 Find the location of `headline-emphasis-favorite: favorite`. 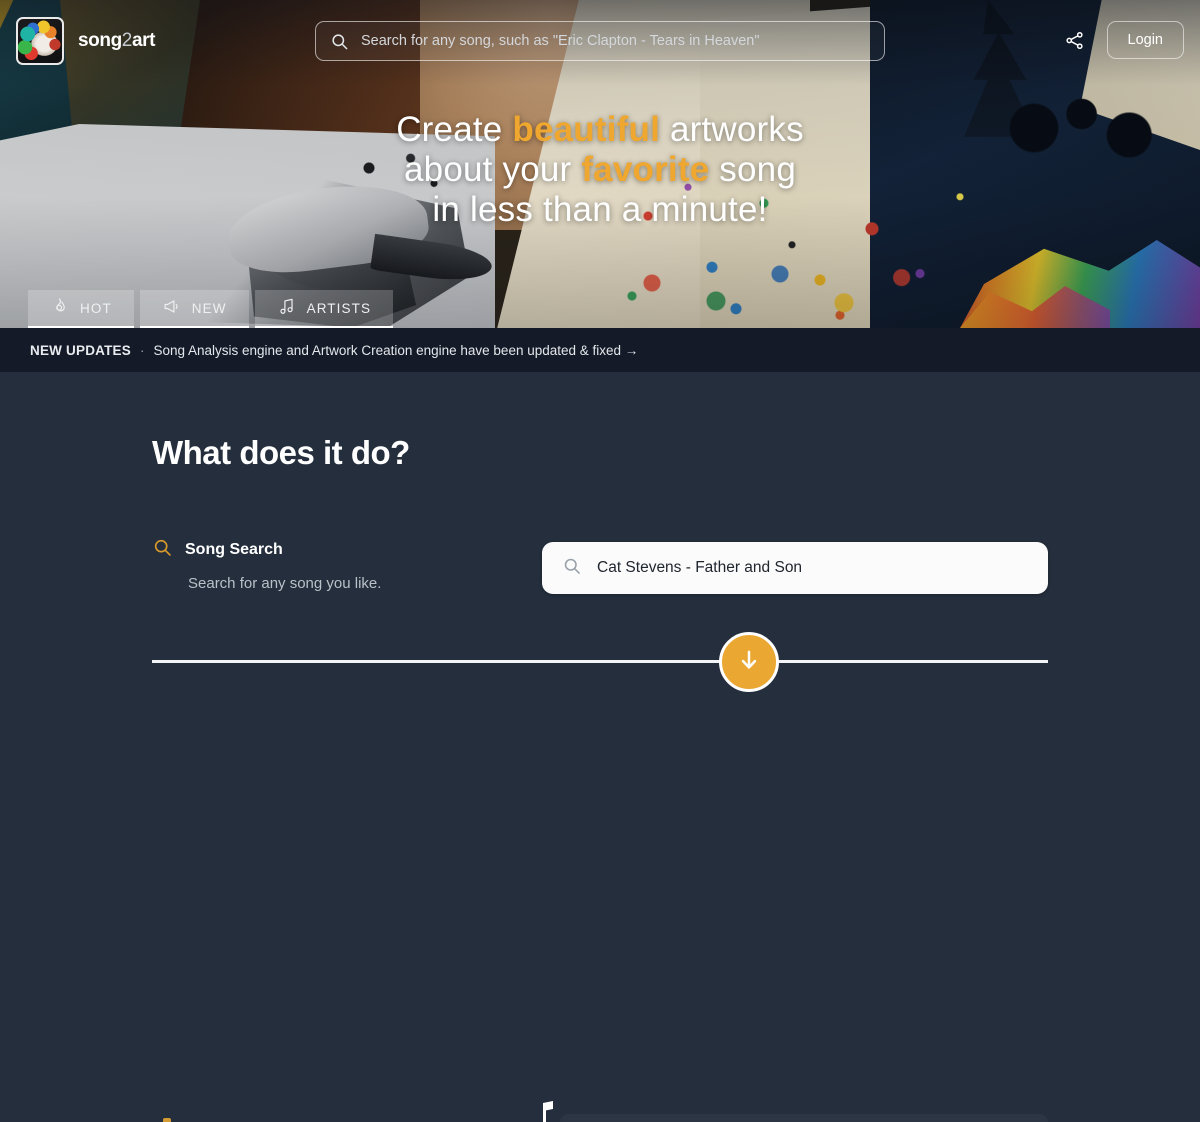

headline-emphasis-favorite: favorite is located at coordinates (645, 169).